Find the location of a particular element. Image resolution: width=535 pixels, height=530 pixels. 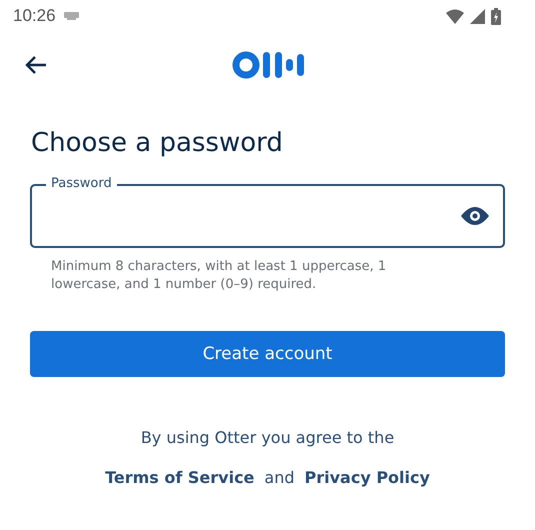

back-arrow-icon is located at coordinates (36, 65).